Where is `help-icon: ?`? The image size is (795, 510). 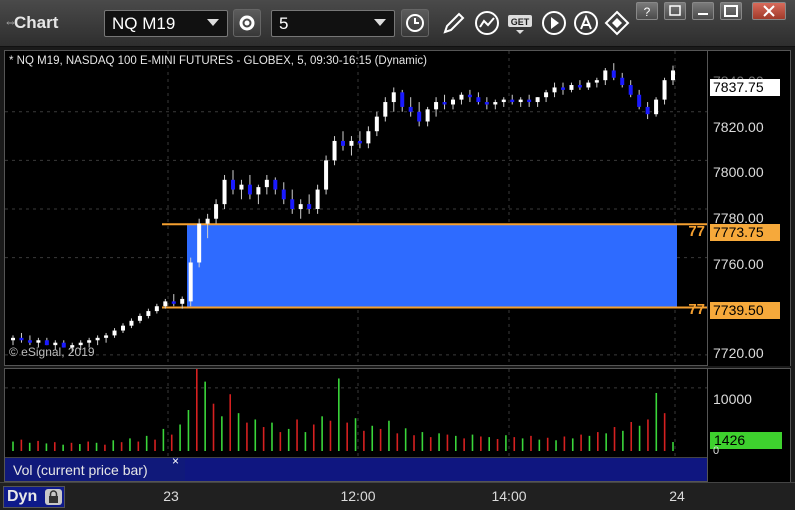
help-icon: ? is located at coordinates (647, 12).